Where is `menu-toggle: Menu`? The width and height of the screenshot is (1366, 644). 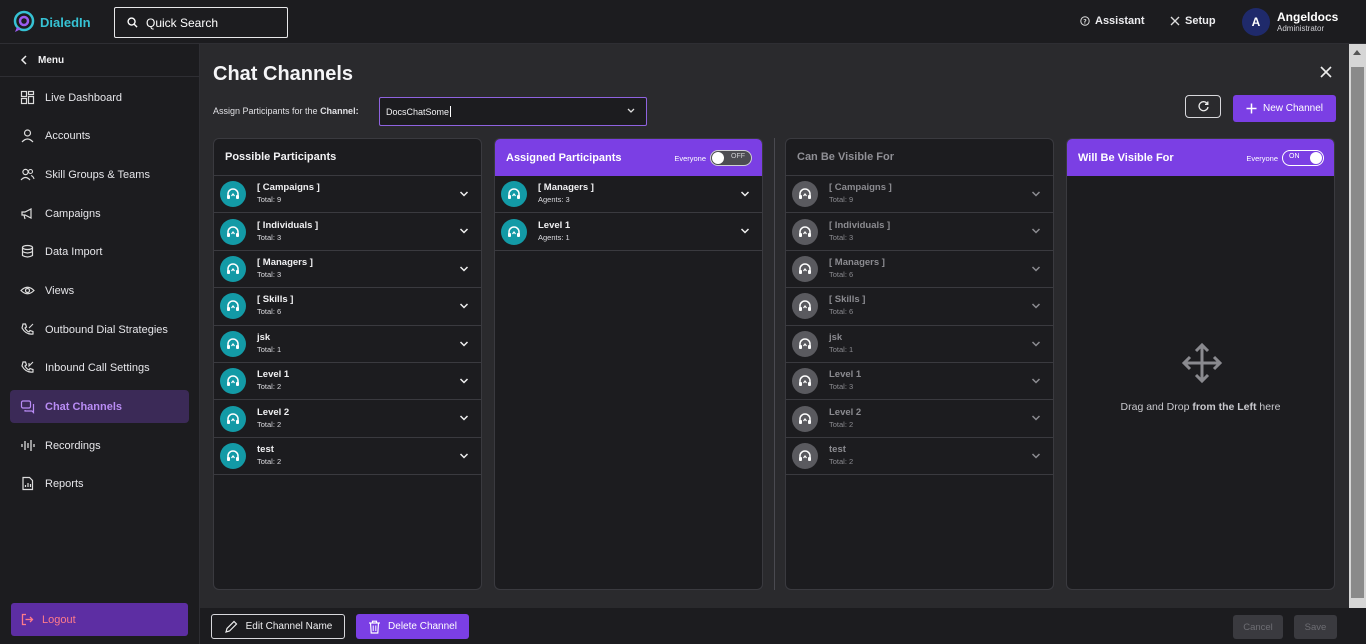 menu-toggle: Menu is located at coordinates (99, 60).